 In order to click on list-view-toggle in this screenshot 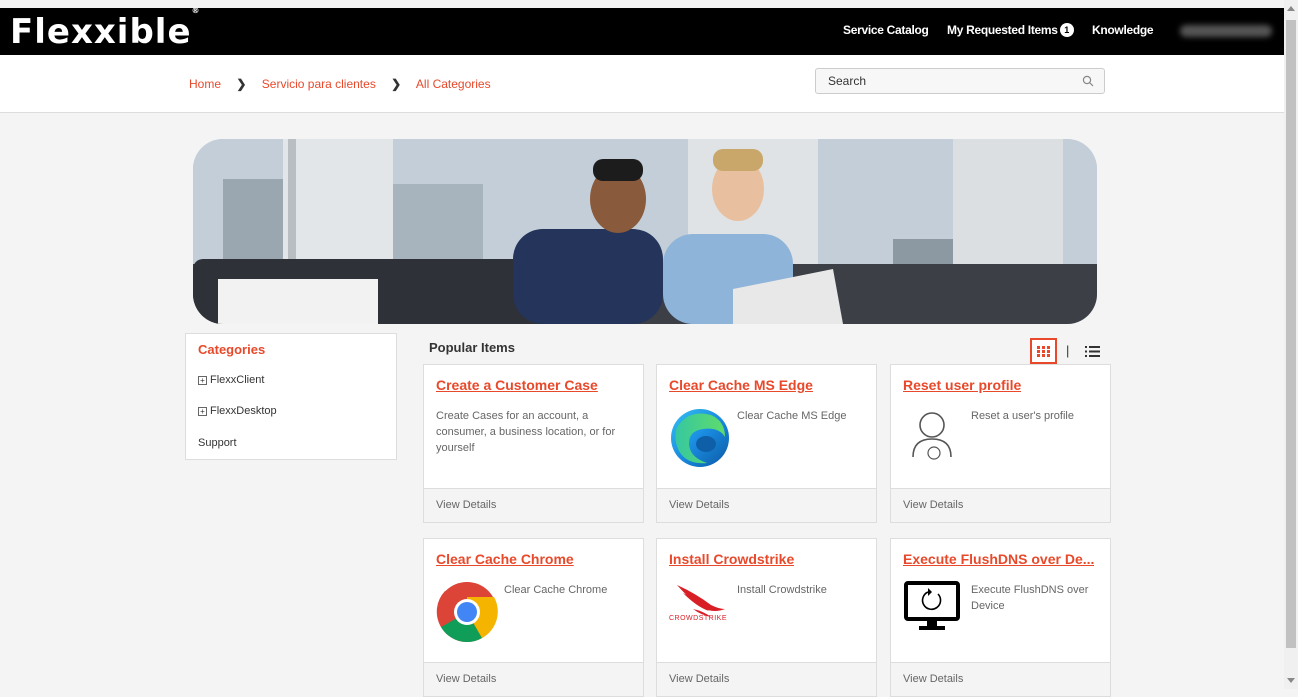, I will do `click(1092, 354)`.